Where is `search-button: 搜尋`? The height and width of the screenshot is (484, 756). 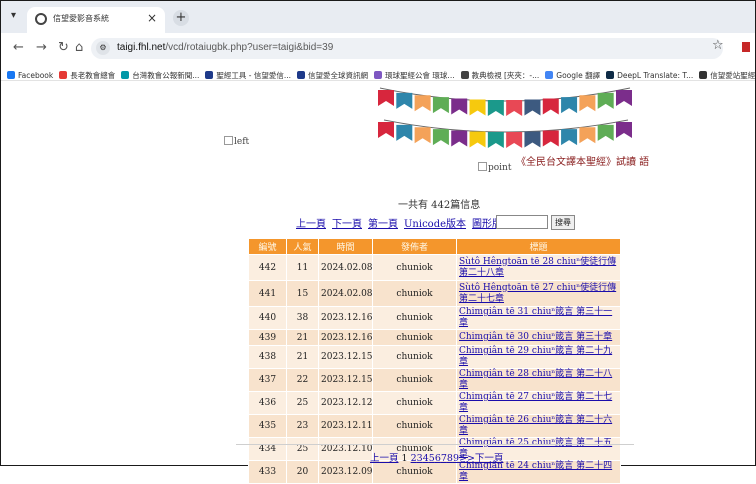
search-button: 搜尋 is located at coordinates (563, 222).